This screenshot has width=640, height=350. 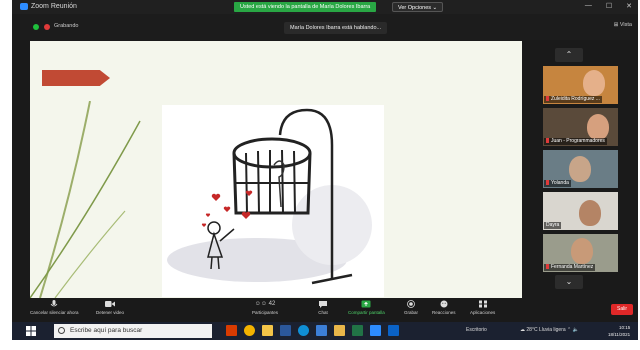 I want to click on record-button: Grabar, so click(x=411, y=307).